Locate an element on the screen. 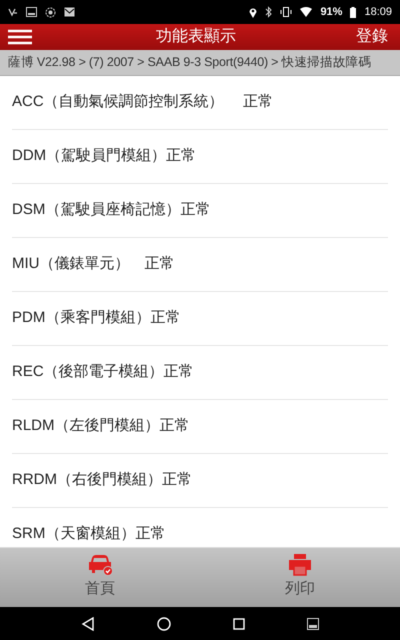  location-icon is located at coordinates (253, 12).